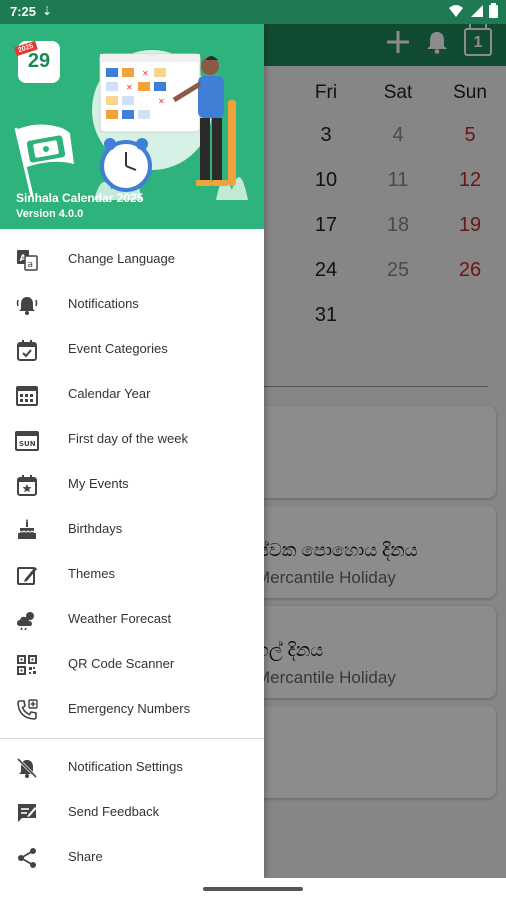 The image size is (506, 900). I want to click on system-nav-bar, so click(253, 889).